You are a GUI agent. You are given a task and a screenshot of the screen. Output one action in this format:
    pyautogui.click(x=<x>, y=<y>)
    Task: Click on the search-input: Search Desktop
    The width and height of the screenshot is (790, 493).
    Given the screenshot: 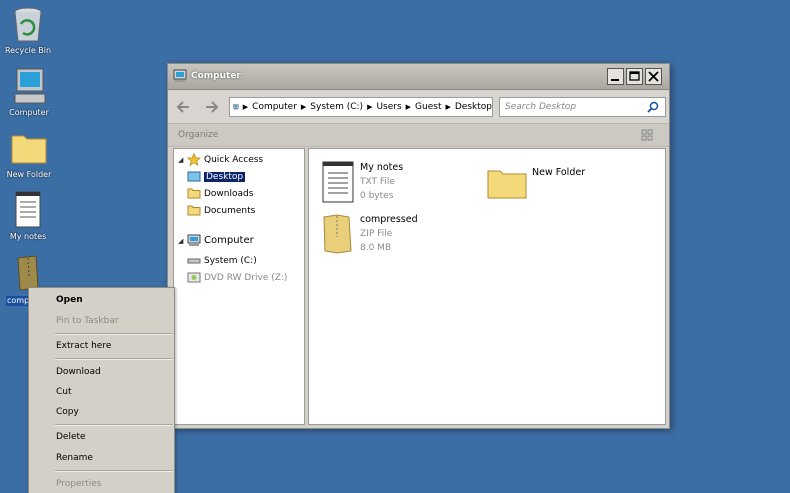 What is the action you would take?
    pyautogui.click(x=582, y=107)
    